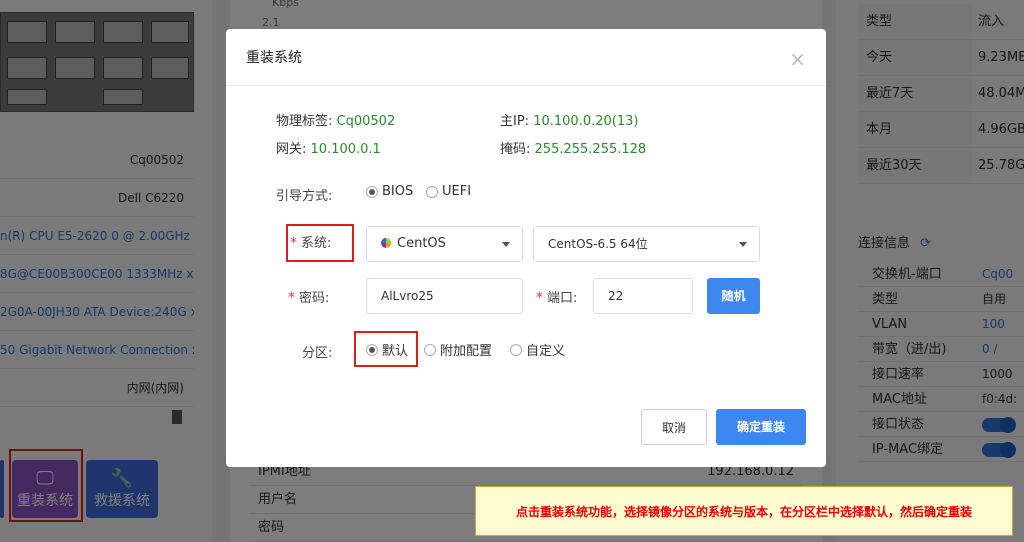 Image resolution: width=1024 pixels, height=542 pixels. What do you see at coordinates (797, 59) in the screenshot?
I see `close-icon: ×` at bounding box center [797, 59].